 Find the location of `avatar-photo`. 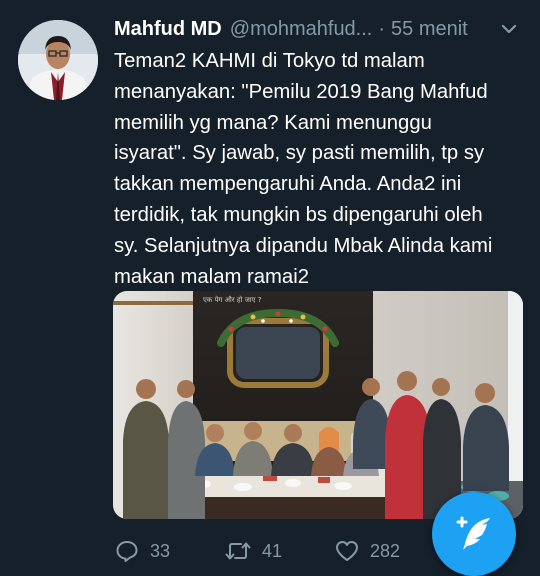

avatar-photo is located at coordinates (58, 60).